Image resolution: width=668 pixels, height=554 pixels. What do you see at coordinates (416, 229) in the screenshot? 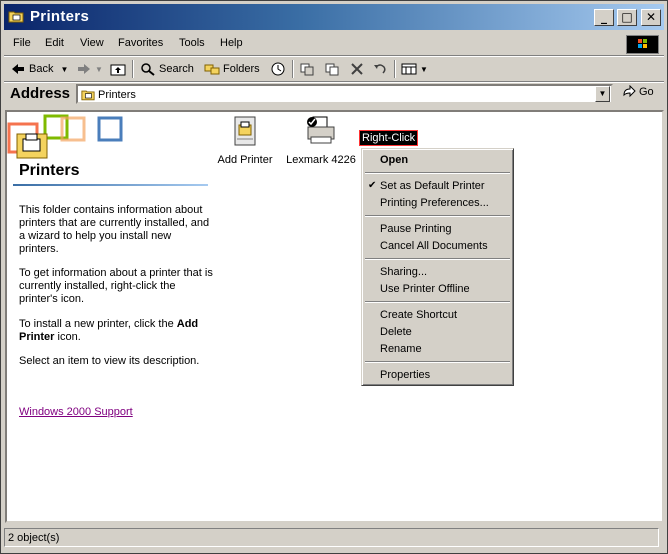
I see `menu-pause-printing: Pause Printing` at bounding box center [416, 229].